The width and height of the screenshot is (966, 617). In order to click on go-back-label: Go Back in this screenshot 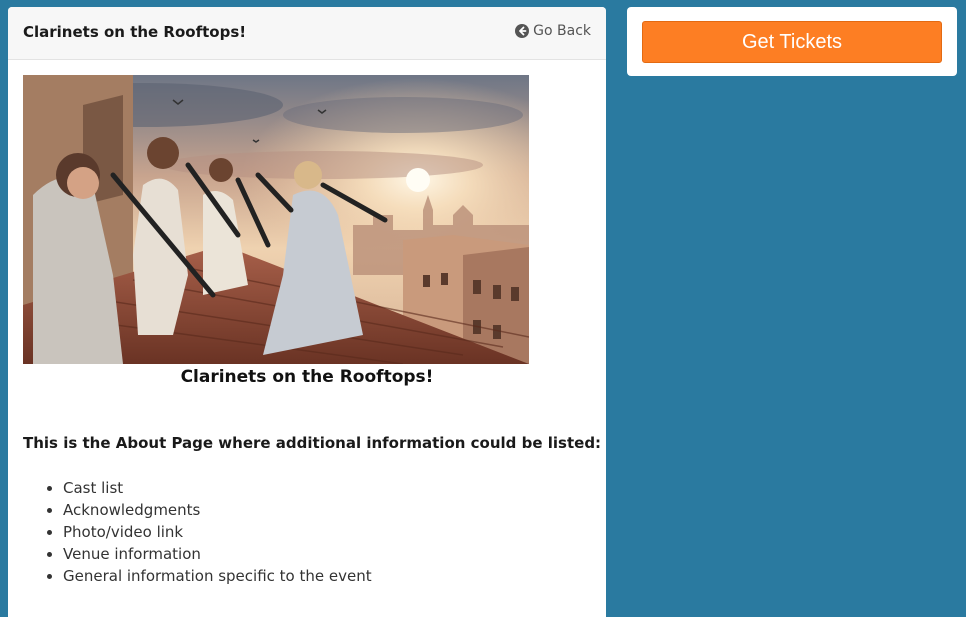, I will do `click(562, 31)`.